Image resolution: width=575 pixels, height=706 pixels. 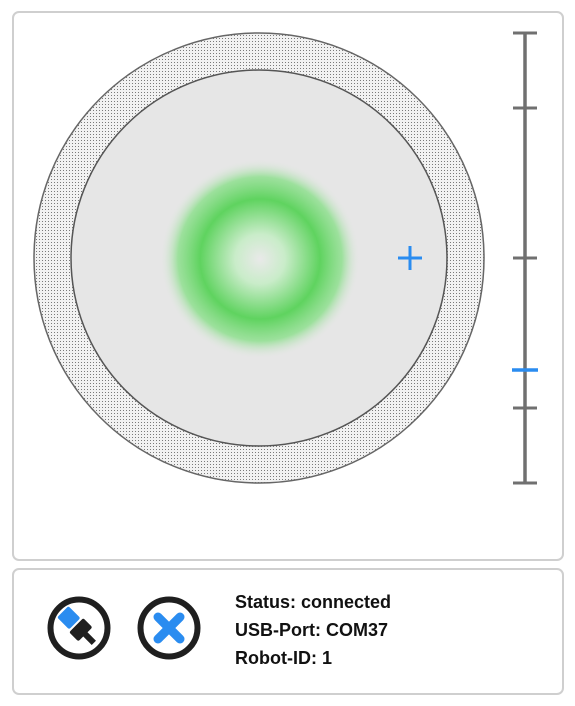 What do you see at coordinates (276, 658) in the screenshot?
I see `robot-id-label: Robot-ID:` at bounding box center [276, 658].